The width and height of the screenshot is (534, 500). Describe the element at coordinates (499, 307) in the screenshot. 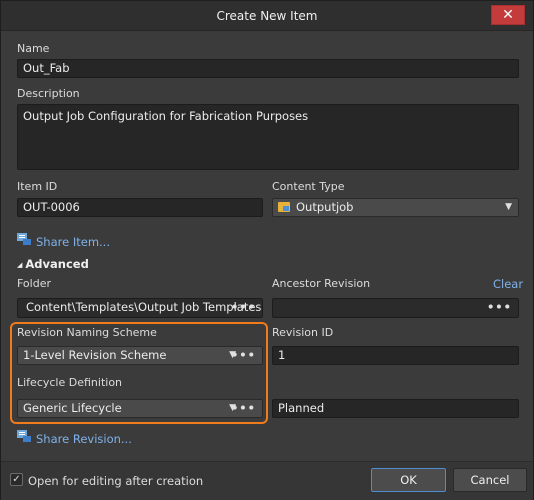

I see `ancestor-revision-browse-button: •••` at that location.